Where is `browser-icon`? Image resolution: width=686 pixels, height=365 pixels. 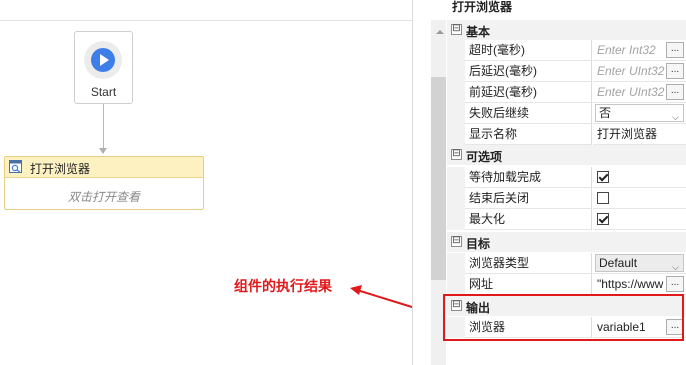 browser-icon is located at coordinates (15, 166).